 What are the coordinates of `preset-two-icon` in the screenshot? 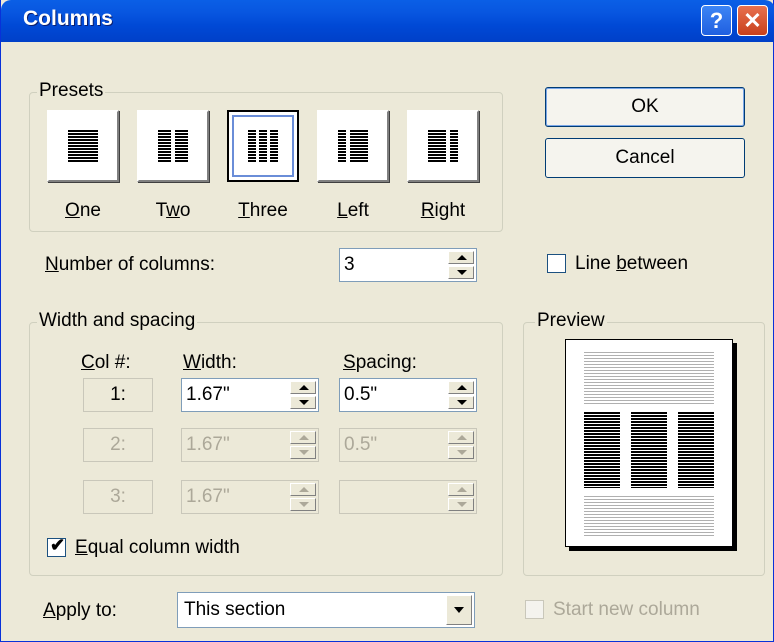 It's located at (173, 146).